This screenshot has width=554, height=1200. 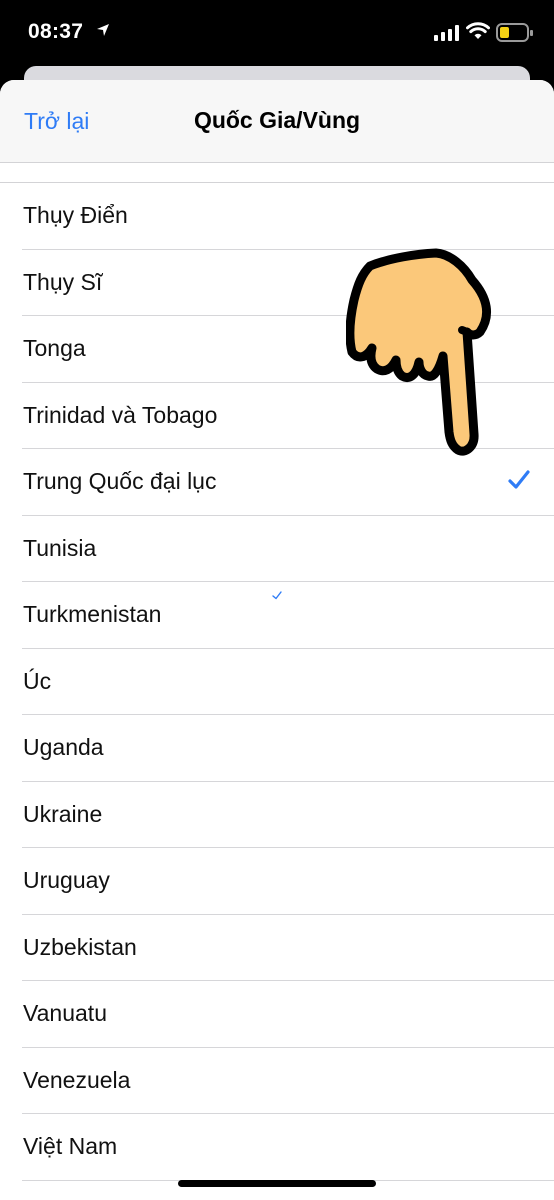 What do you see at coordinates (277, 595) in the screenshot?
I see `small-checkmark-icon` at bounding box center [277, 595].